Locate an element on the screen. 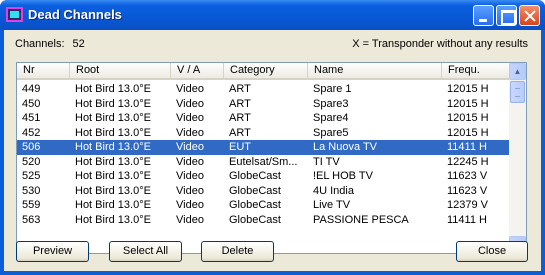  column-header-category: Category is located at coordinates (266, 71).